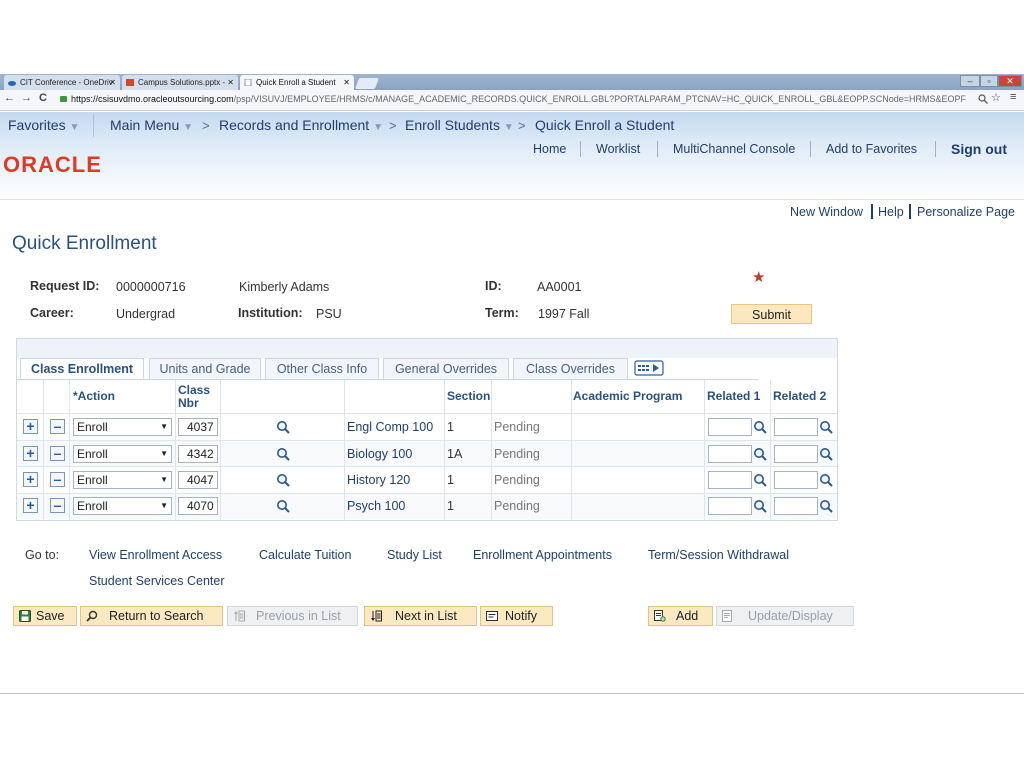 This screenshot has width=1024, height=768. Describe the element at coordinates (427, 466) in the screenshot. I see `row-divider` at that location.